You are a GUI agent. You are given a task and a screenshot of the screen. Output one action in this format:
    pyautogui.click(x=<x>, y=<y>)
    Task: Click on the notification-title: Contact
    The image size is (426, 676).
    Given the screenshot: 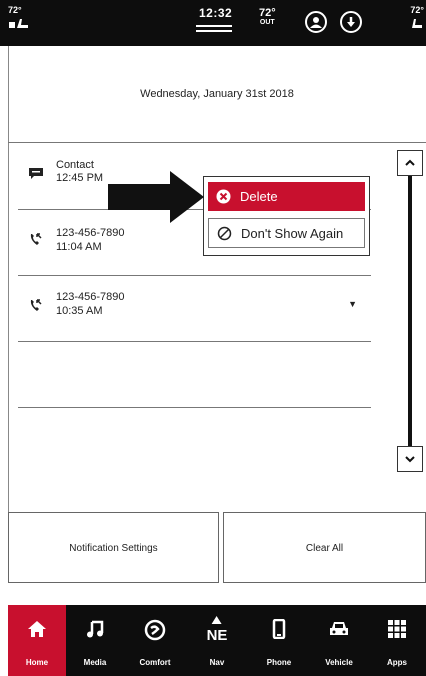 What is the action you would take?
    pyautogui.click(x=75, y=165)
    